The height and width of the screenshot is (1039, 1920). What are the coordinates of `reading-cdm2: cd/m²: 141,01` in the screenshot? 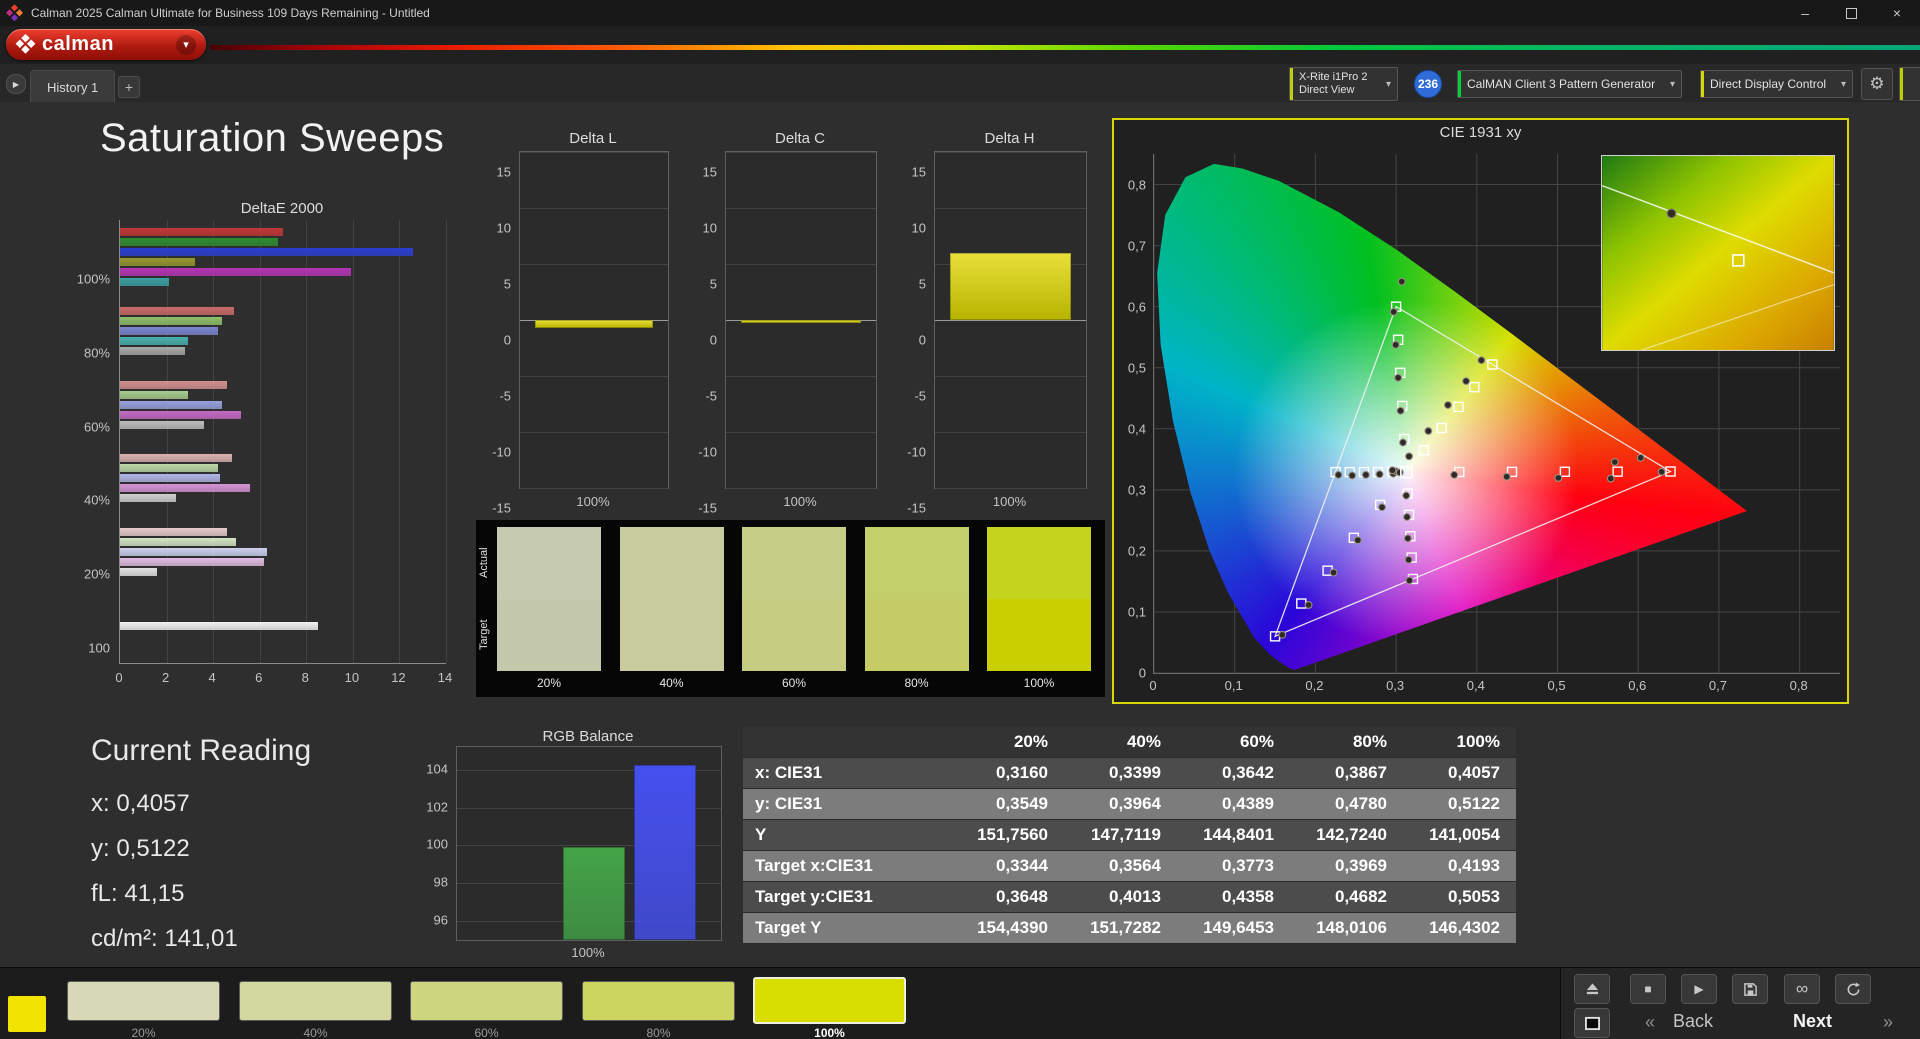 It's located at (164, 938).